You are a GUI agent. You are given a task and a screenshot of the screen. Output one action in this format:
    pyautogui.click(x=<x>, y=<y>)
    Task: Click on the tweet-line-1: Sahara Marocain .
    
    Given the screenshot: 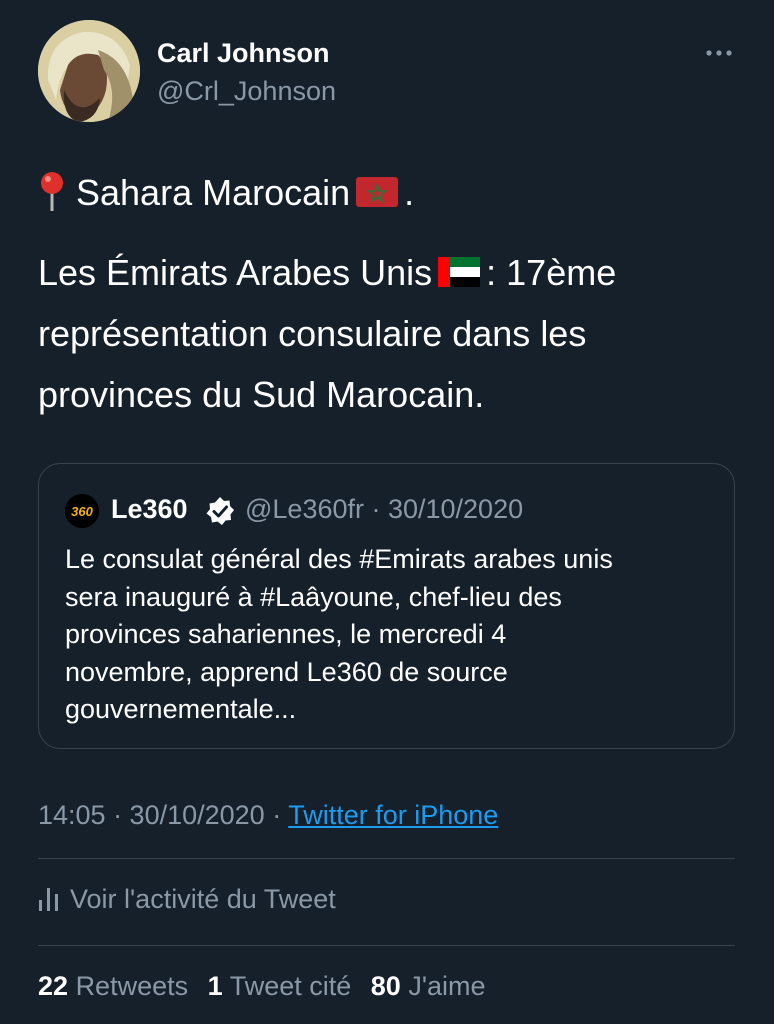 What is the action you would take?
    pyautogui.click(x=226, y=196)
    